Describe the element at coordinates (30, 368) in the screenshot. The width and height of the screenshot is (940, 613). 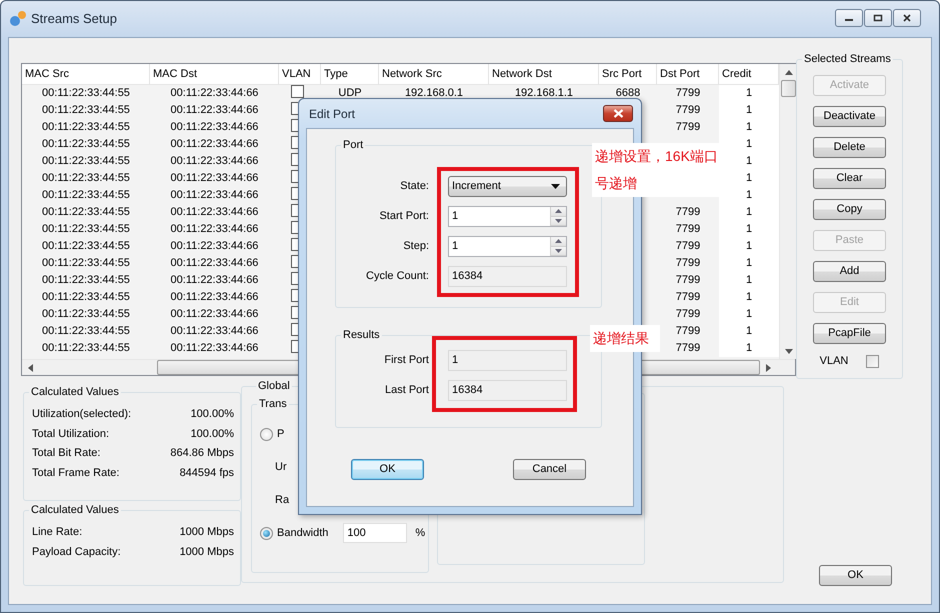
I see `left-arrow-icon` at that location.